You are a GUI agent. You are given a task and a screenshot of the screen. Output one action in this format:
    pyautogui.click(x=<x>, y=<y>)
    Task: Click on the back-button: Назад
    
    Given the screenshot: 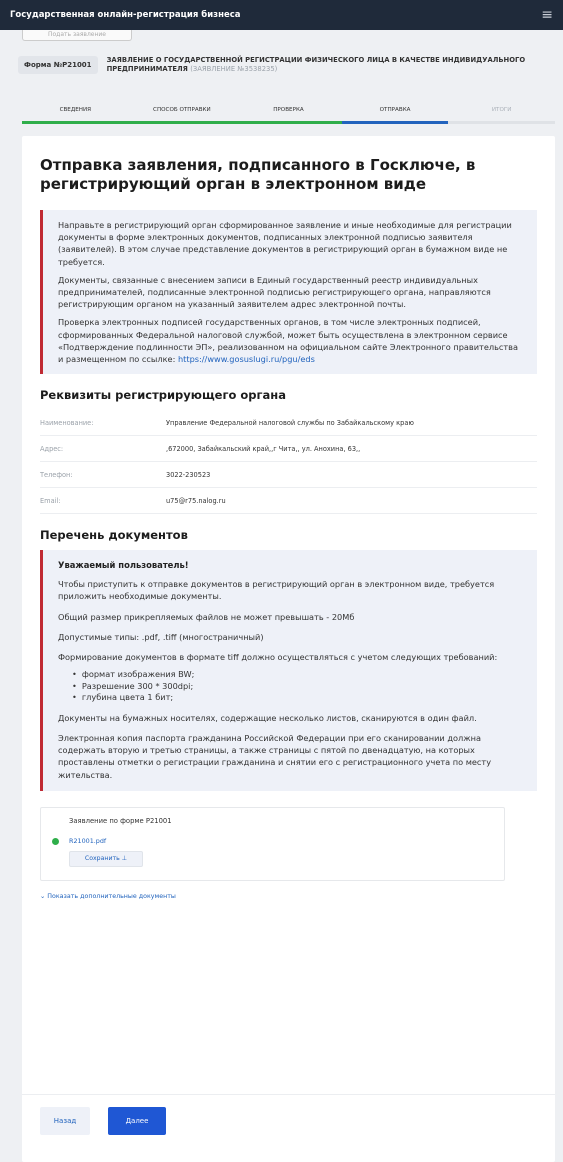 What is the action you would take?
    pyautogui.click(x=65, y=1121)
    